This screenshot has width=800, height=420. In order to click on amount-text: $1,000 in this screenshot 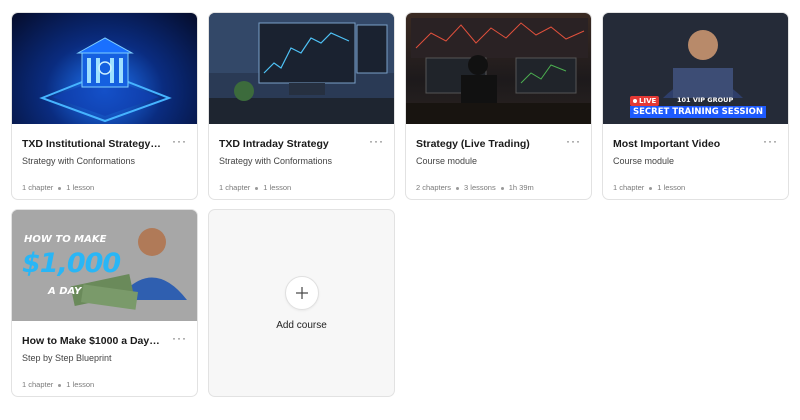, I will do `click(71, 263)`.